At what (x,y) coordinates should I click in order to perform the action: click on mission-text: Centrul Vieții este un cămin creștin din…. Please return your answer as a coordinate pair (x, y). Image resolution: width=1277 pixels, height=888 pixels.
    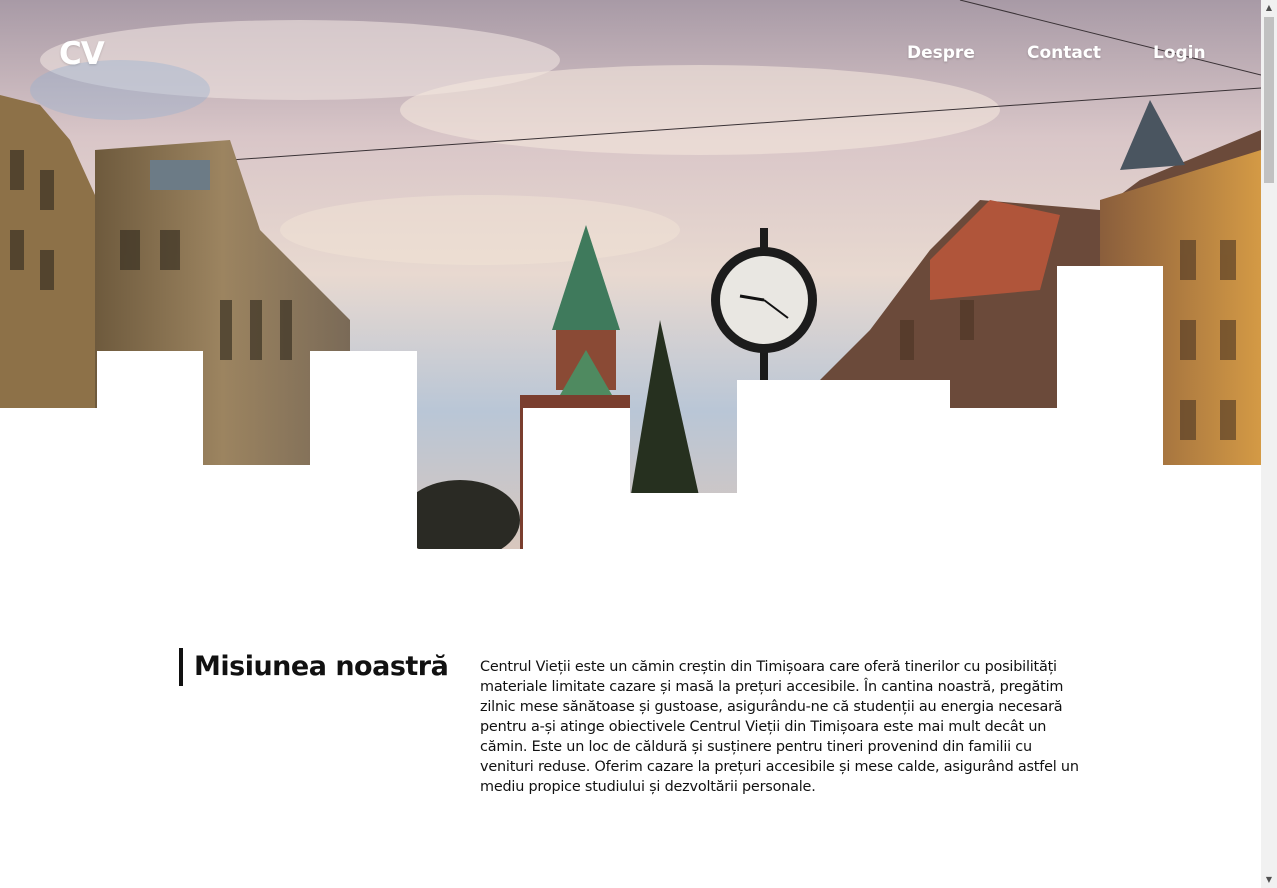
    Looking at the image, I should click on (779, 727).